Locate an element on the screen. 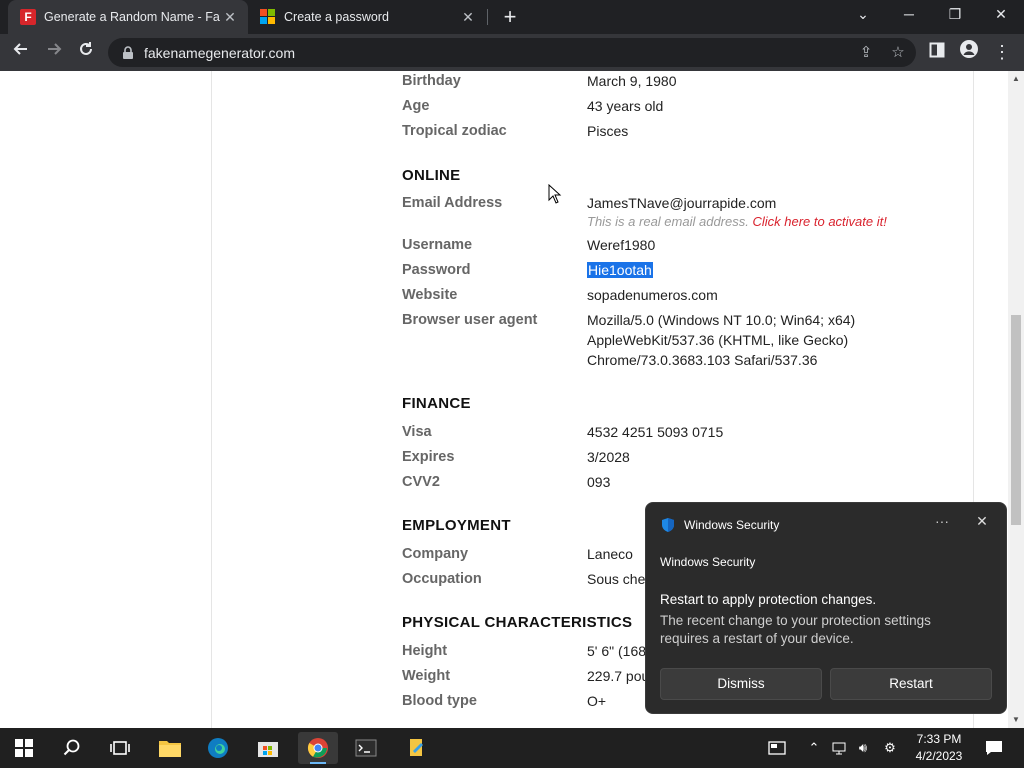  search-icon is located at coordinates (72, 748).